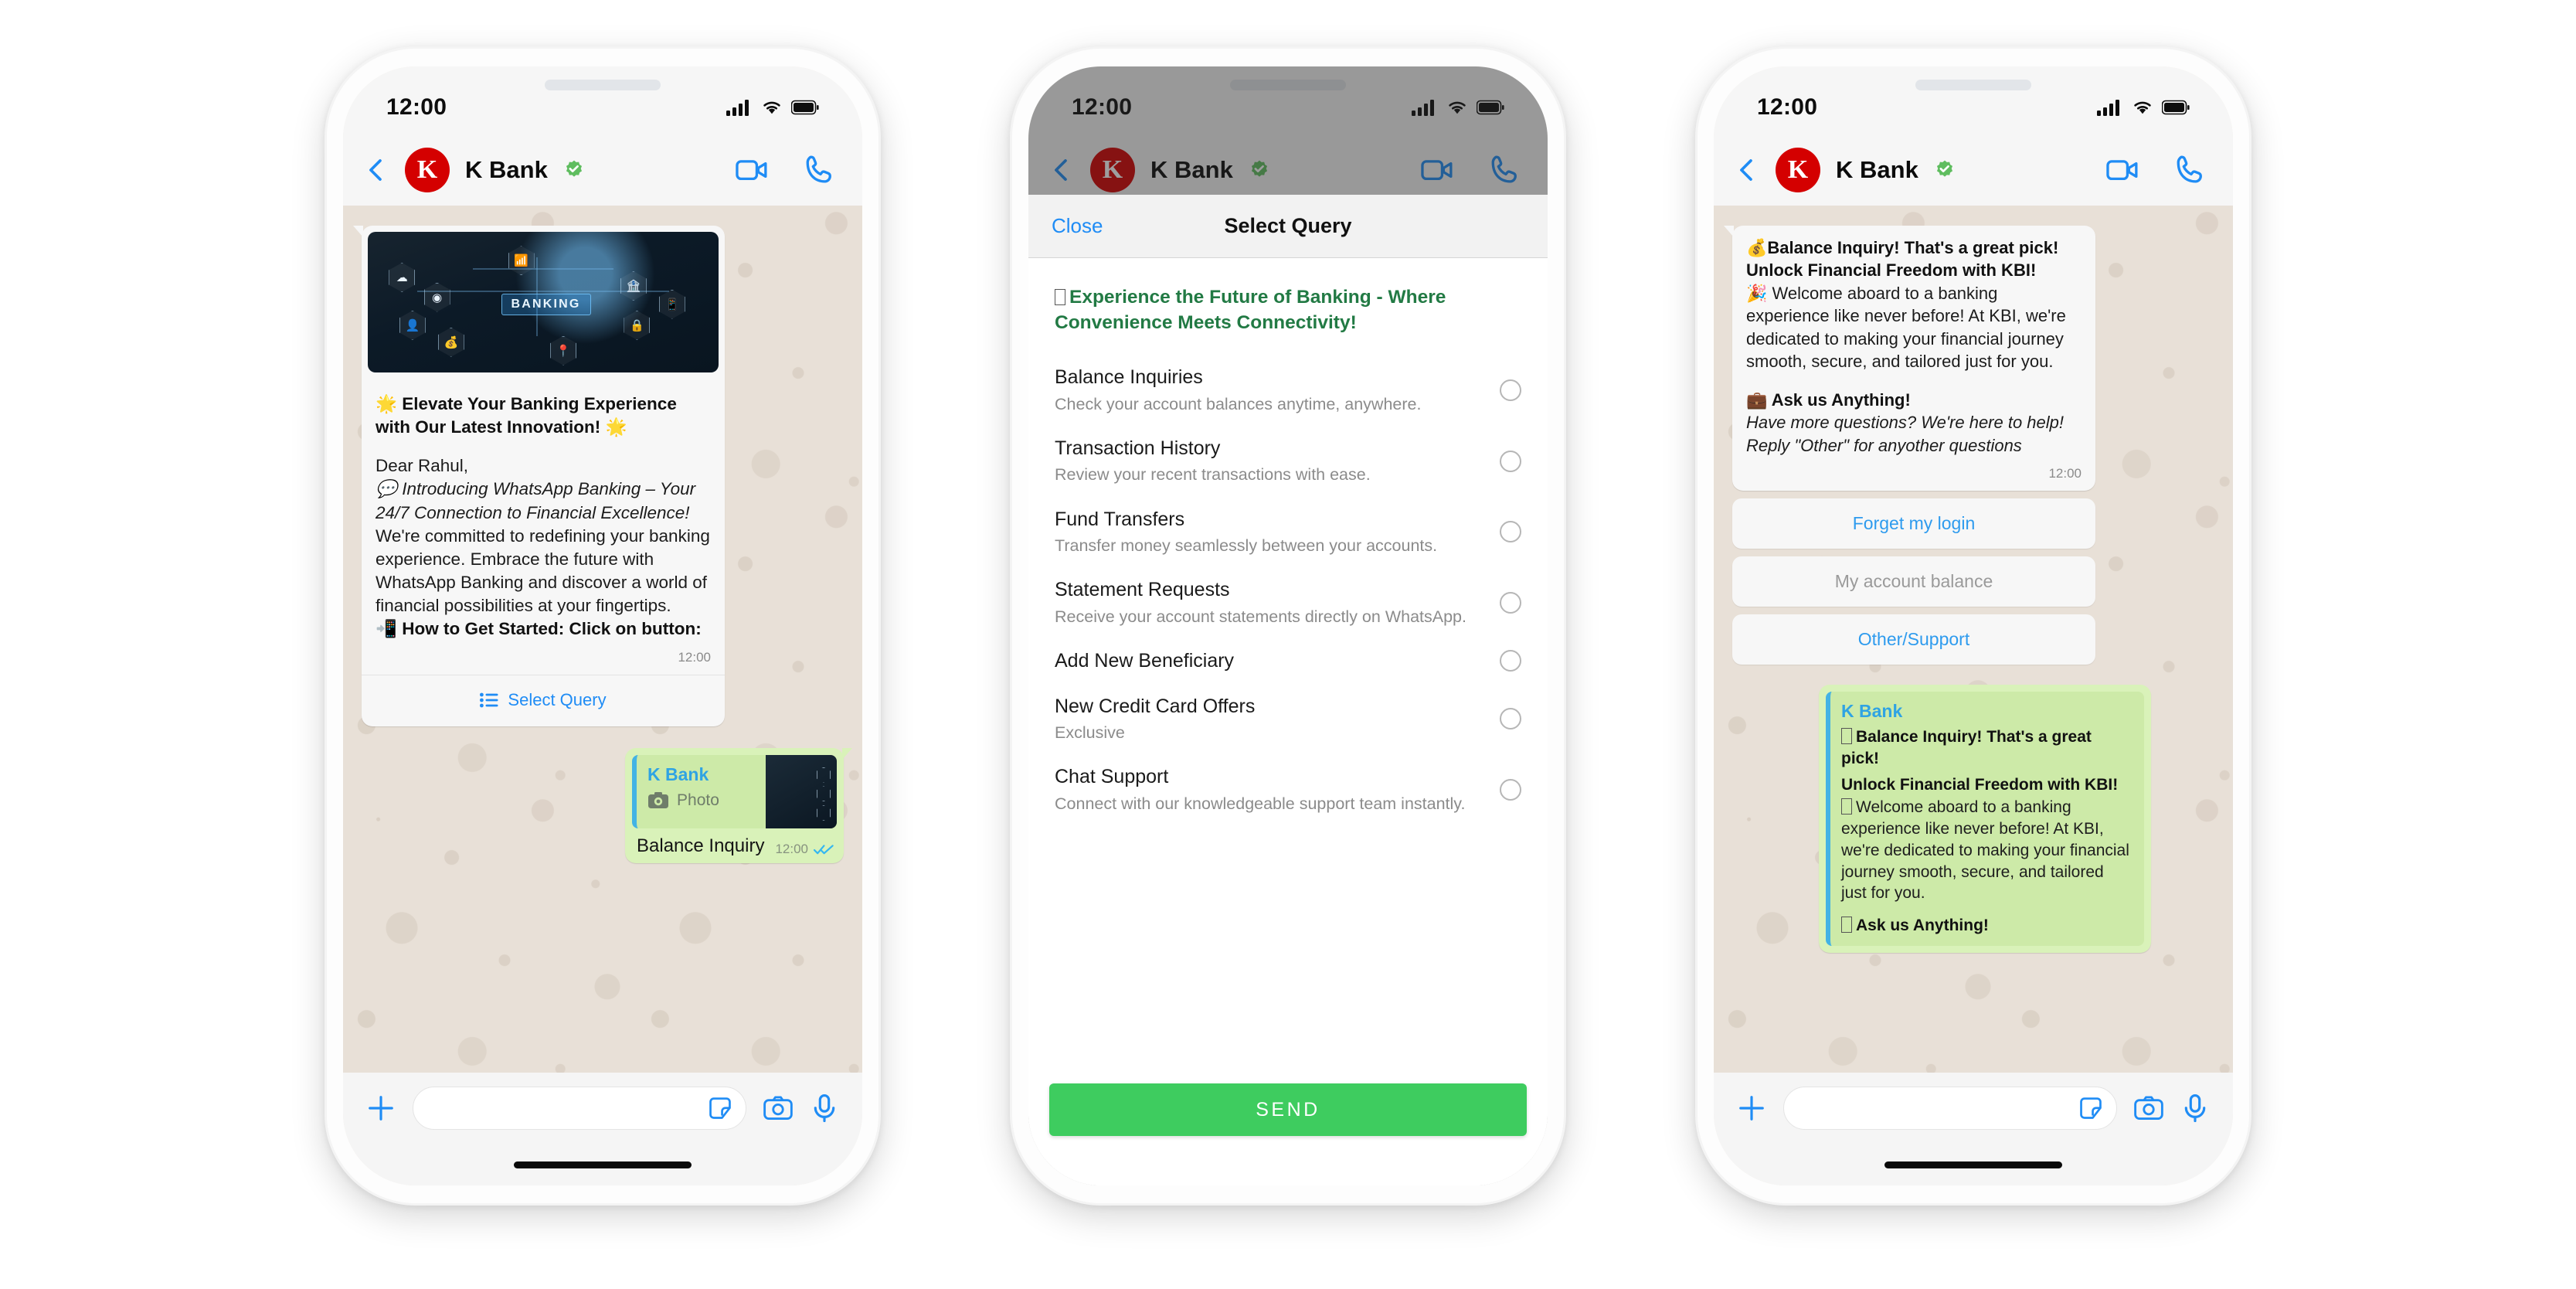 Image resolution: width=2576 pixels, height=1289 pixels. I want to click on query-option-title: Transaction History, so click(1138, 448).